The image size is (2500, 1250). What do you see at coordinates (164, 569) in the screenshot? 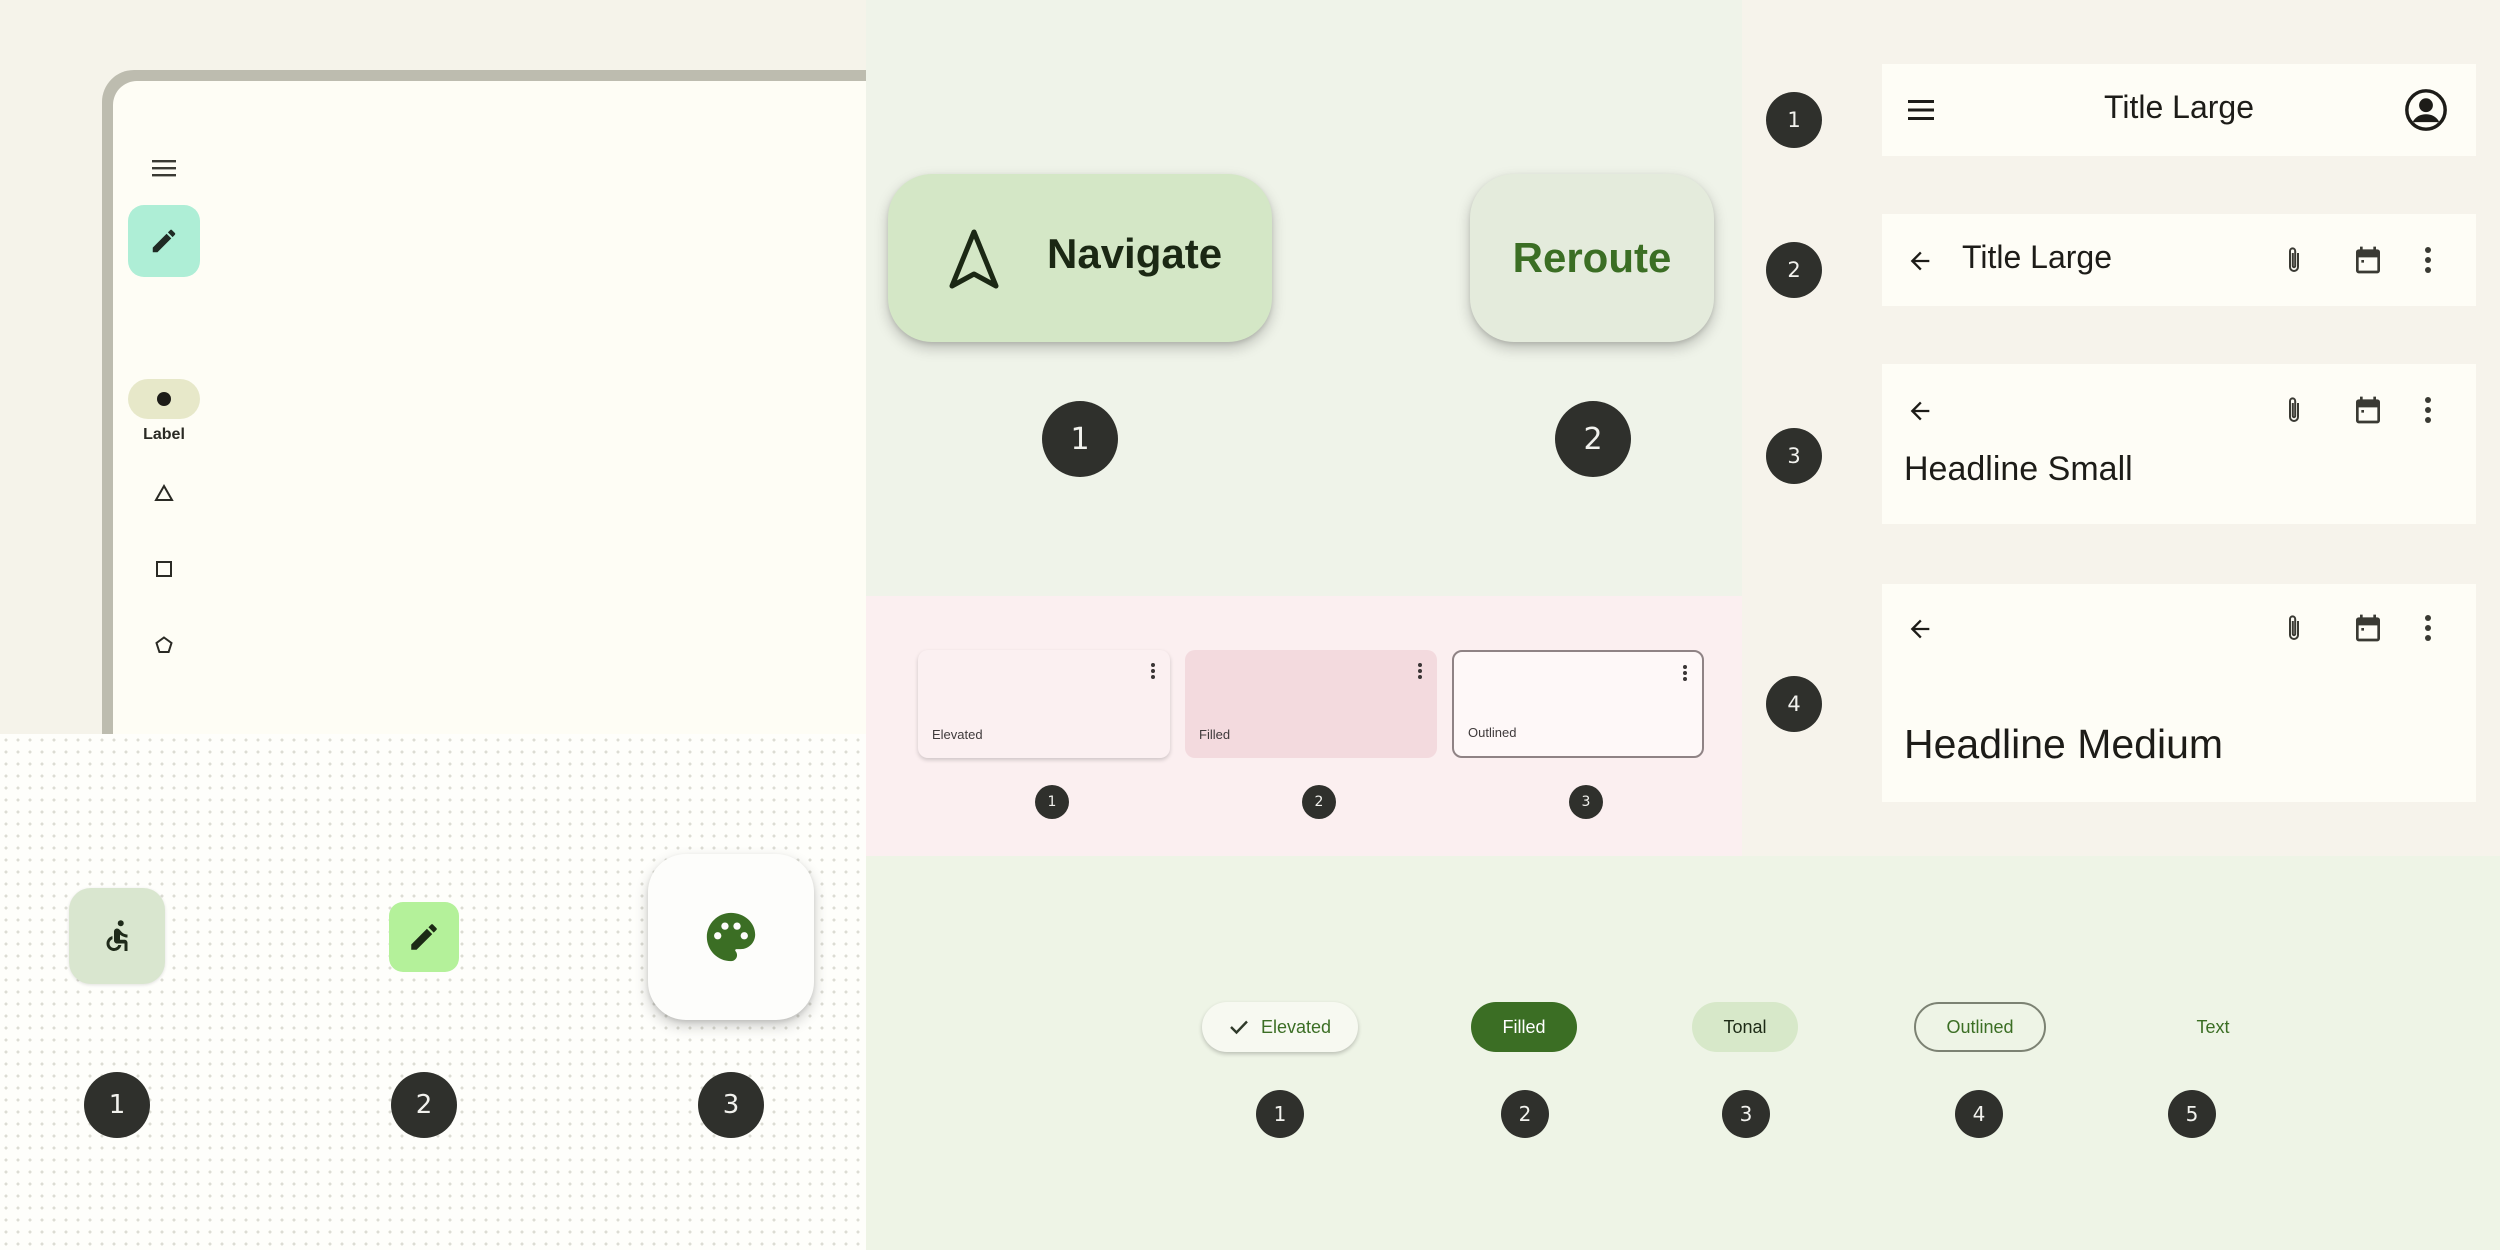
I see `square-icon` at bounding box center [164, 569].